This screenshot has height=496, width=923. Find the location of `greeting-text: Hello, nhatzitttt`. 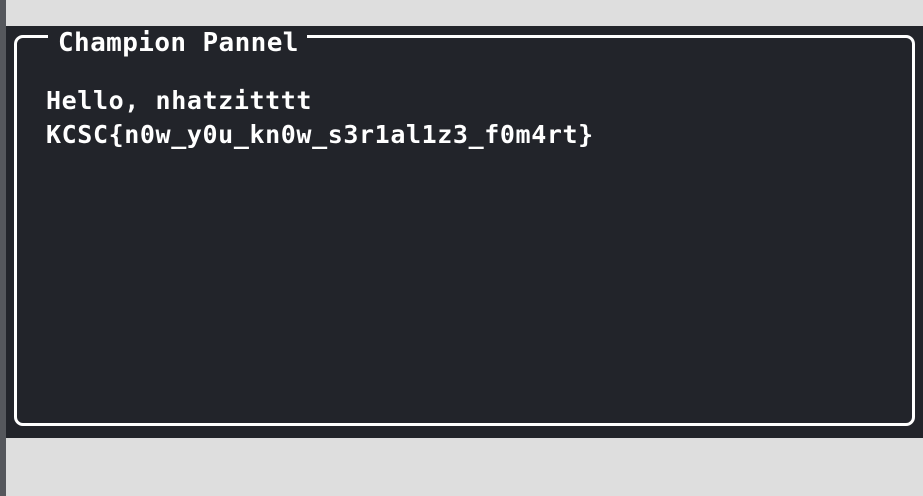

greeting-text: Hello, nhatzitttt is located at coordinates (179, 100).